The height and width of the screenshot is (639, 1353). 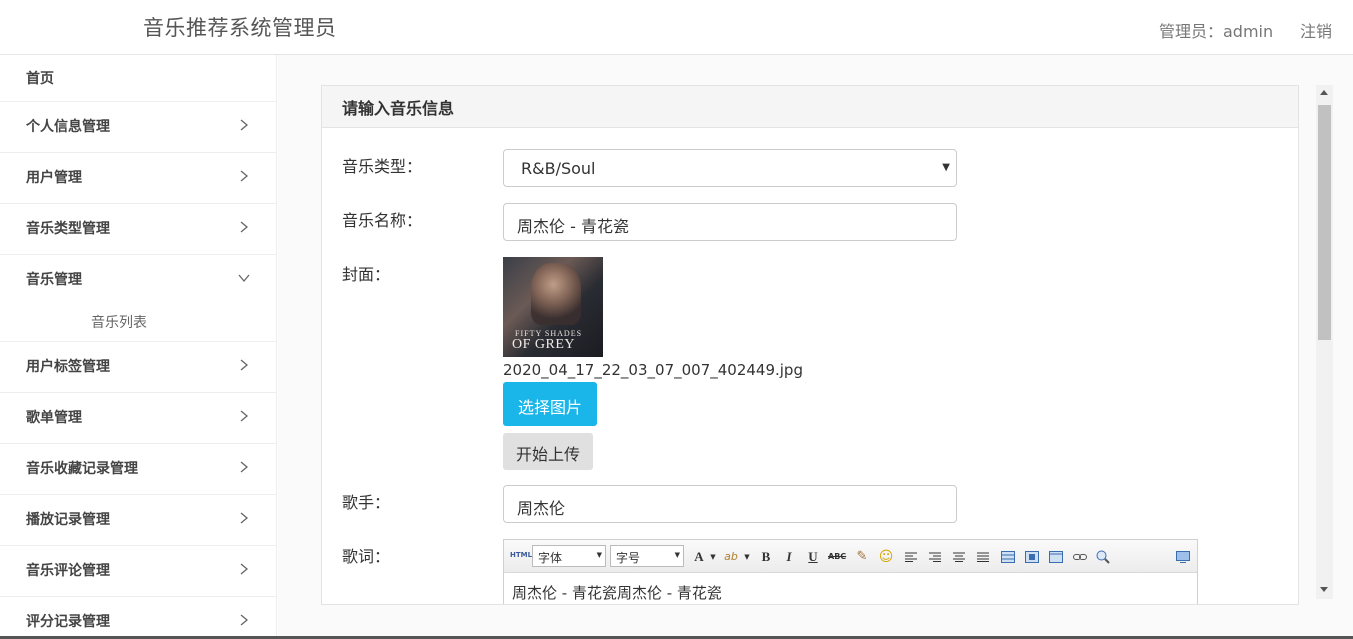 I want to click on music-type-value: R&B/Soul, so click(x=558, y=168).